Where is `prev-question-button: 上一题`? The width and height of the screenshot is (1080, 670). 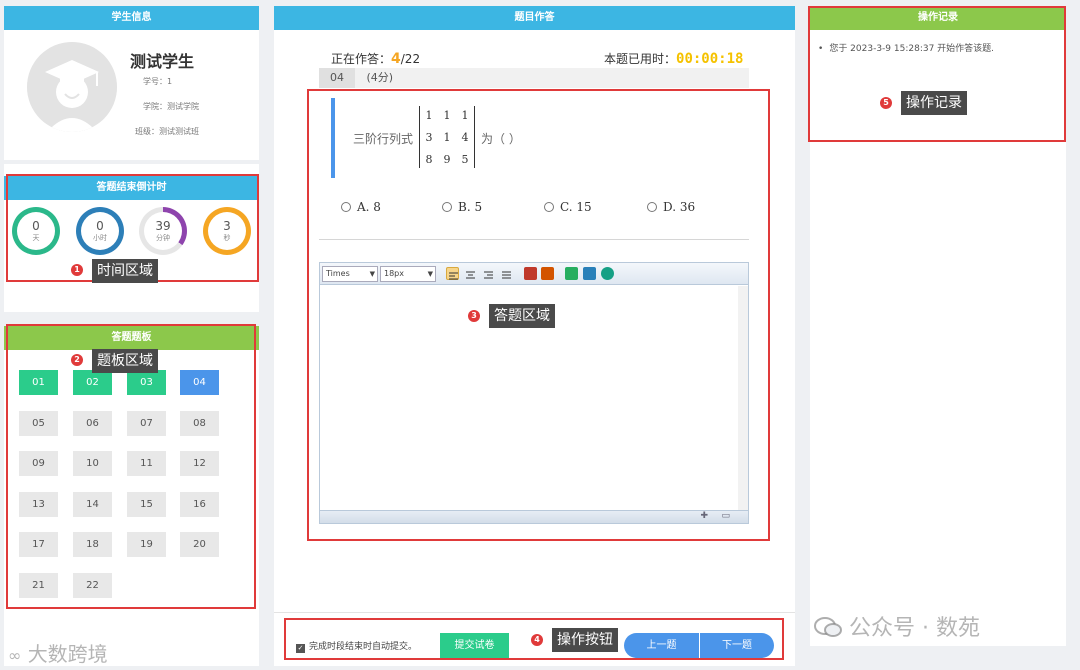
prev-question-button: 上一题 is located at coordinates (661, 645).